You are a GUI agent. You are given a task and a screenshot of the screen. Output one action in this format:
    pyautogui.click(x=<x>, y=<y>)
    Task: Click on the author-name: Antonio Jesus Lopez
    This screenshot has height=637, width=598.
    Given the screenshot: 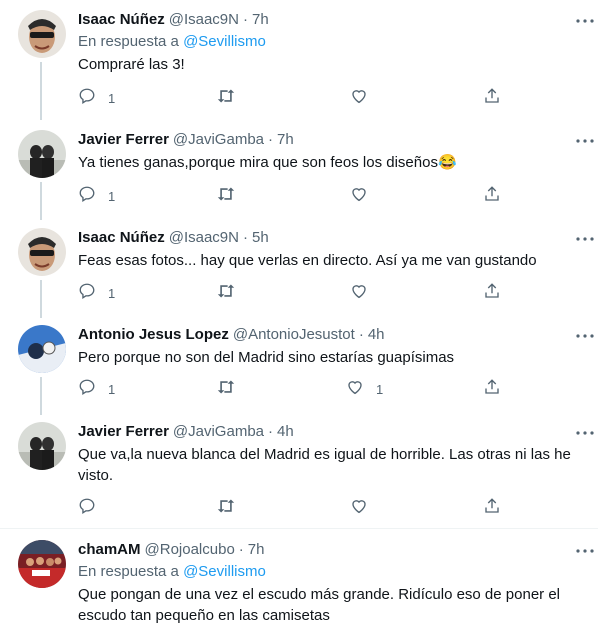 What is the action you would take?
    pyautogui.click(x=153, y=335)
    